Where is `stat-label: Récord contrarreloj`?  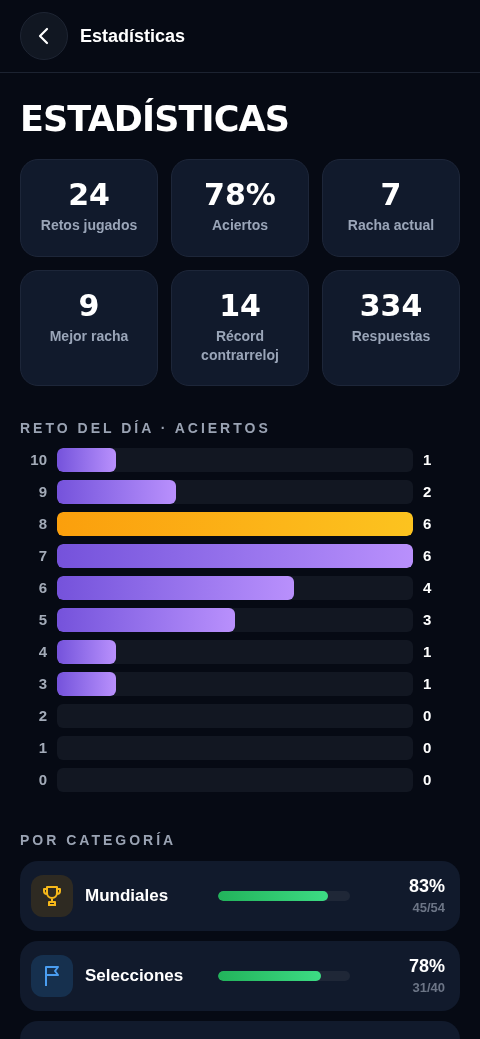
stat-label: Récord contrarreloj is located at coordinates (240, 346).